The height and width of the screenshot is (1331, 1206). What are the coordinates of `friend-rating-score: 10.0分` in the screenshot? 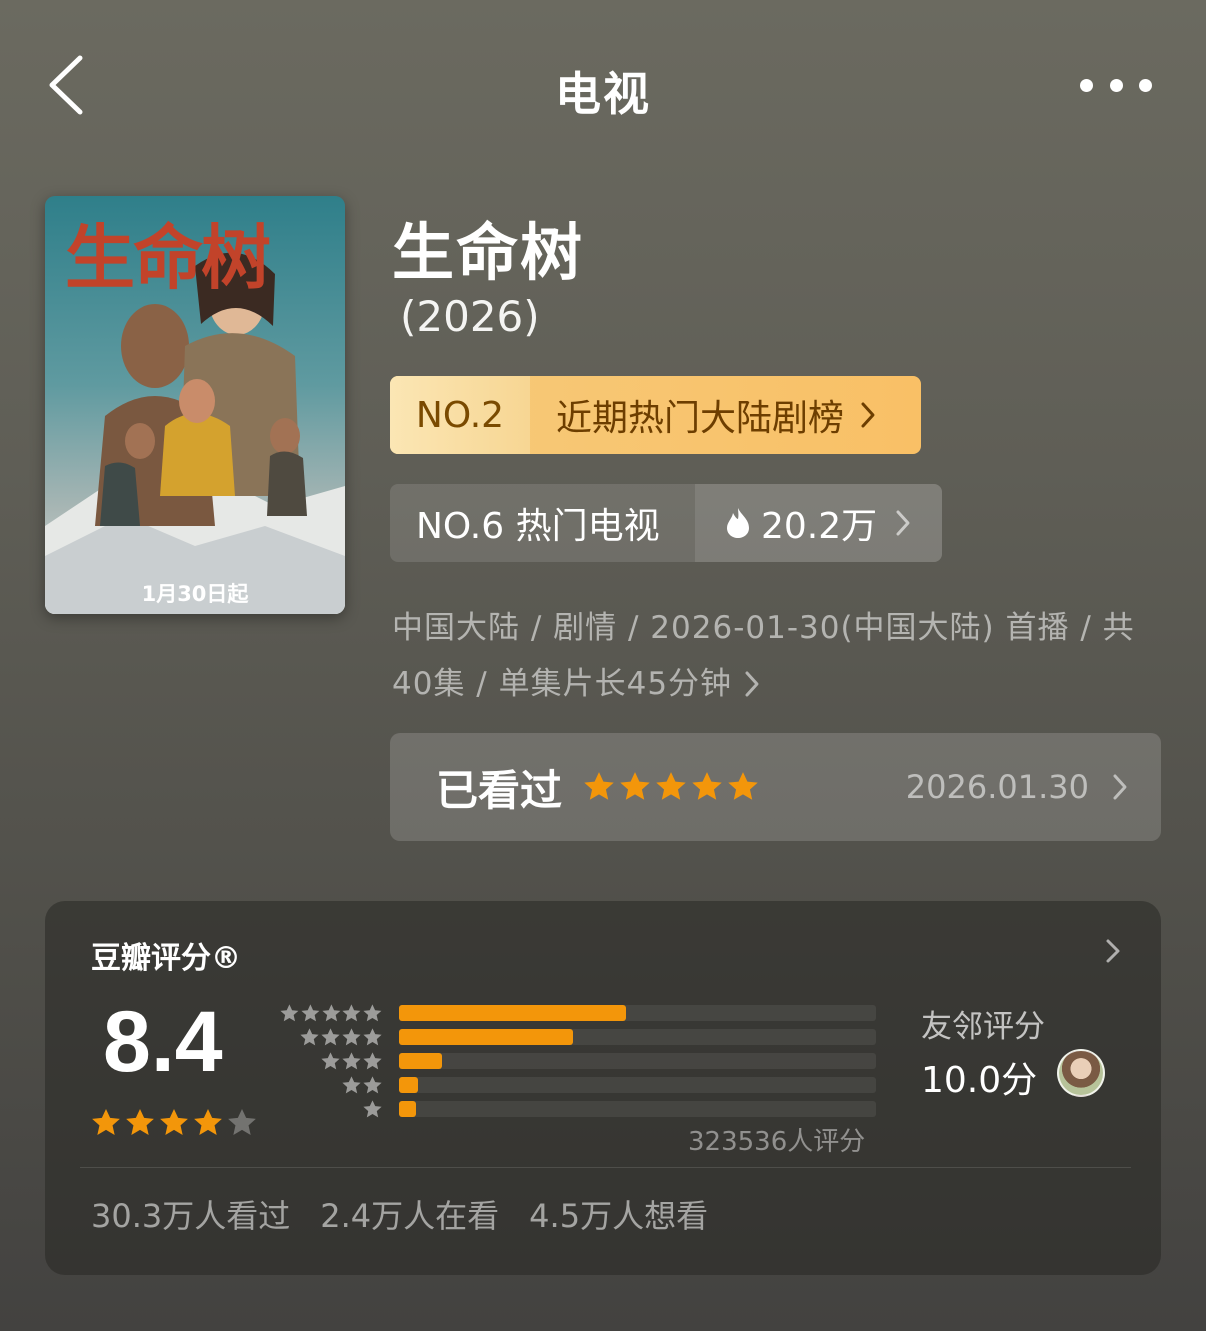 It's located at (979, 1080).